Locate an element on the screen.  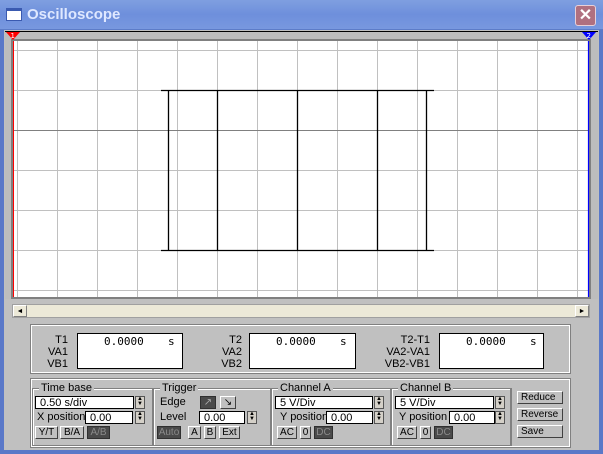
channel-b-scale-spinner: ▲ ▼ is located at coordinates (500, 402).